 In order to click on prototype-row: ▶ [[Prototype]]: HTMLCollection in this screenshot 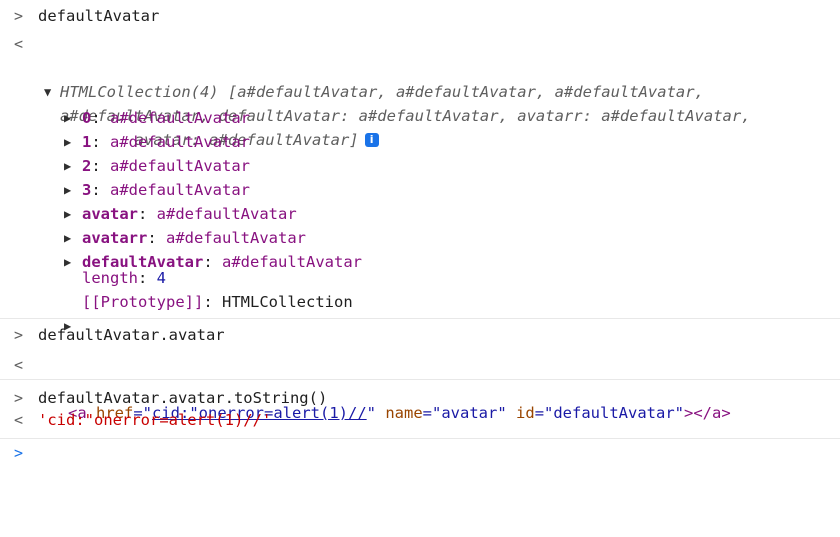, I will do `click(420, 311)`.